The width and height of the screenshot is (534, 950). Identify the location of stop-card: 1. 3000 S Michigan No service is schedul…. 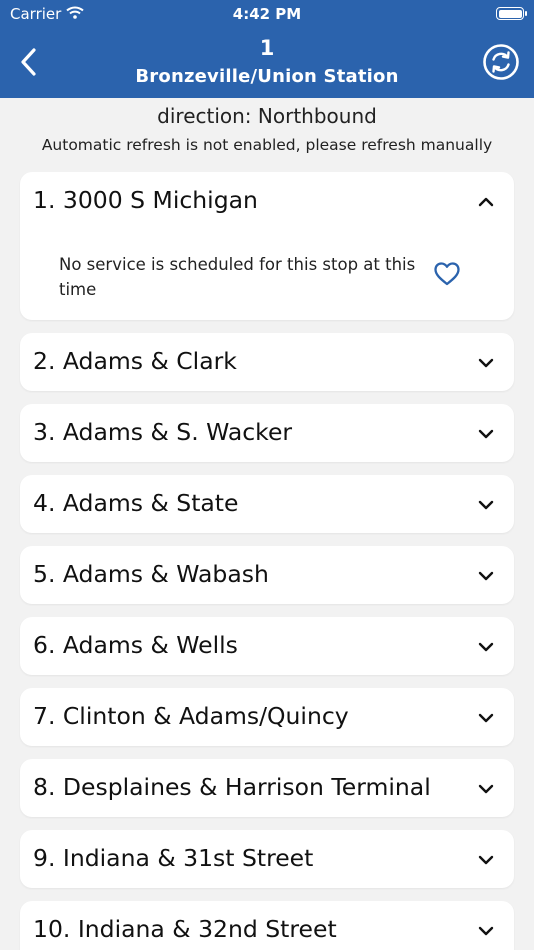
(267, 246).